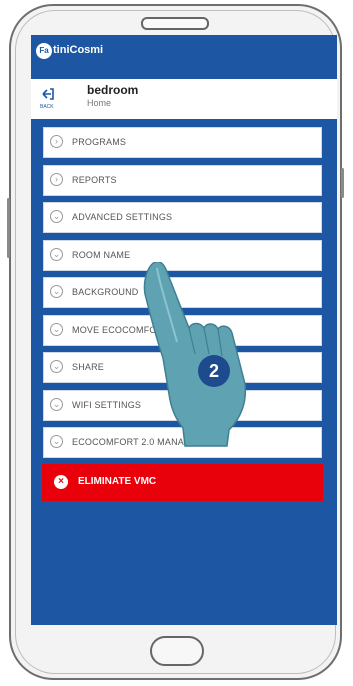 The height and width of the screenshot is (686, 353). I want to click on room-title: bedroom, so click(113, 90).